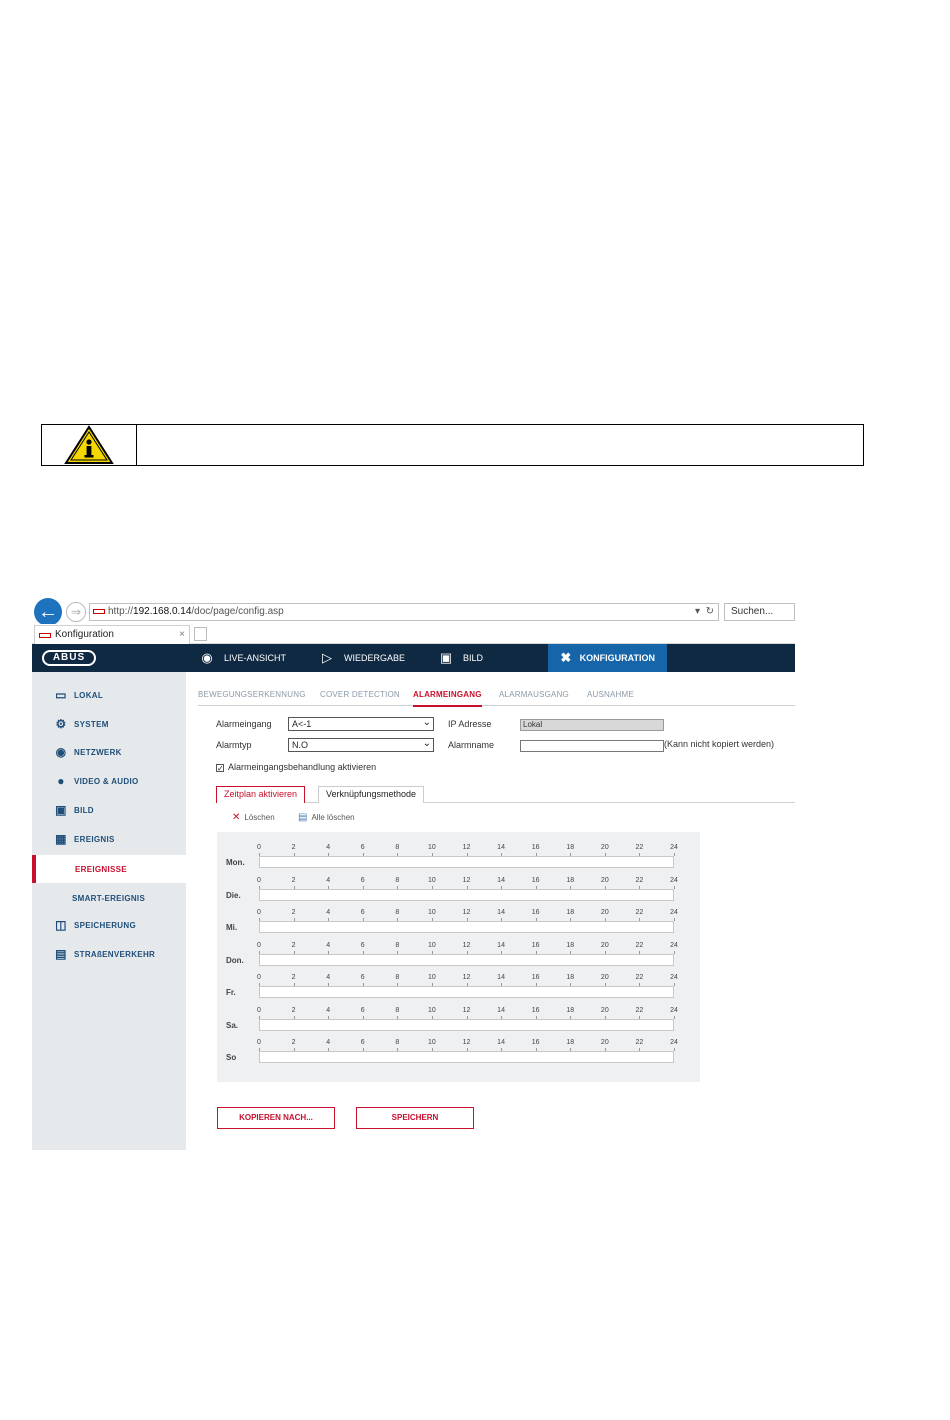 This screenshot has width=950, height=1420. I want to click on delete-all-tool: ▤ Alle löschen, so click(326, 817).